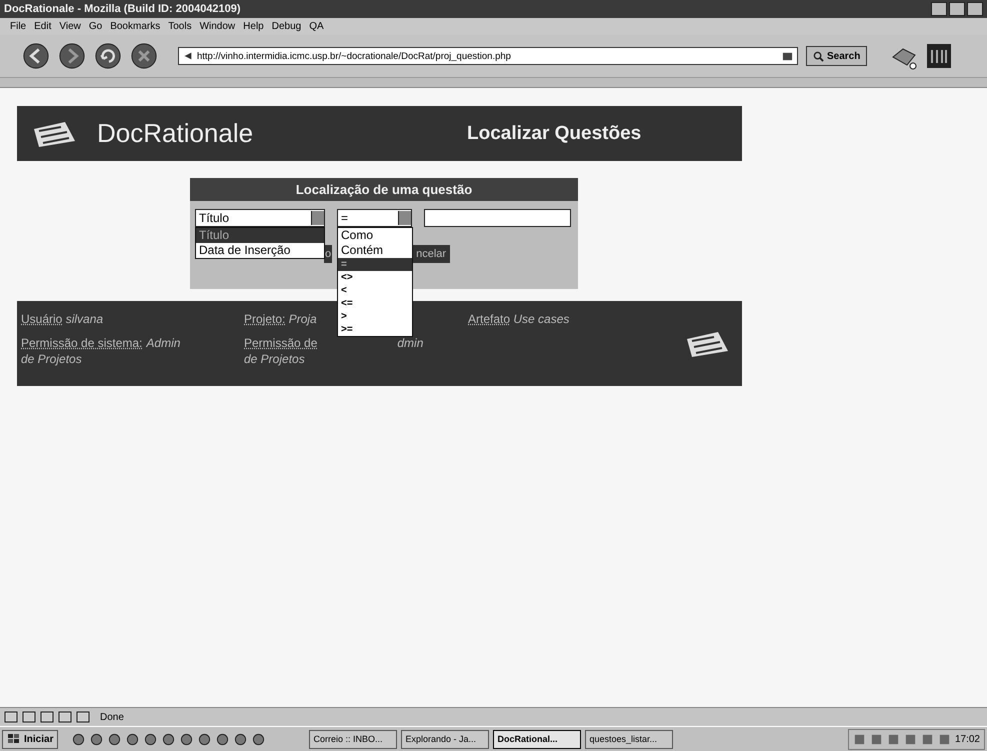 Image resolution: width=987 pixels, height=751 pixels. Describe the element at coordinates (175, 133) in the screenshot. I see `site-title: DocRationale` at that location.